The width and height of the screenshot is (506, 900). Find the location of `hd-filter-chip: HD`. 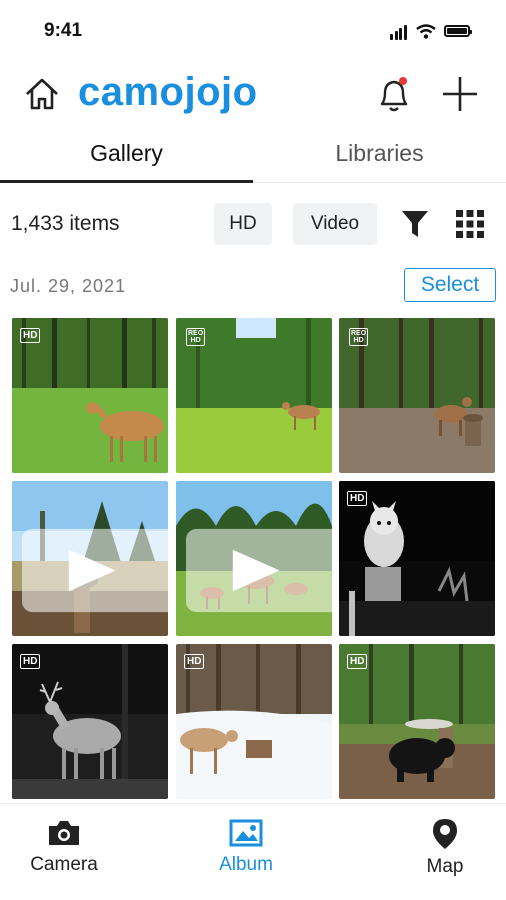

hd-filter-chip: HD is located at coordinates (243, 224).